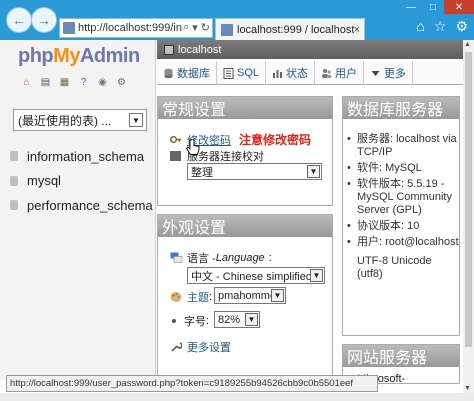 The height and width of the screenshot is (401, 474). I want to click on query-window-icon: ▦, so click(64, 82).